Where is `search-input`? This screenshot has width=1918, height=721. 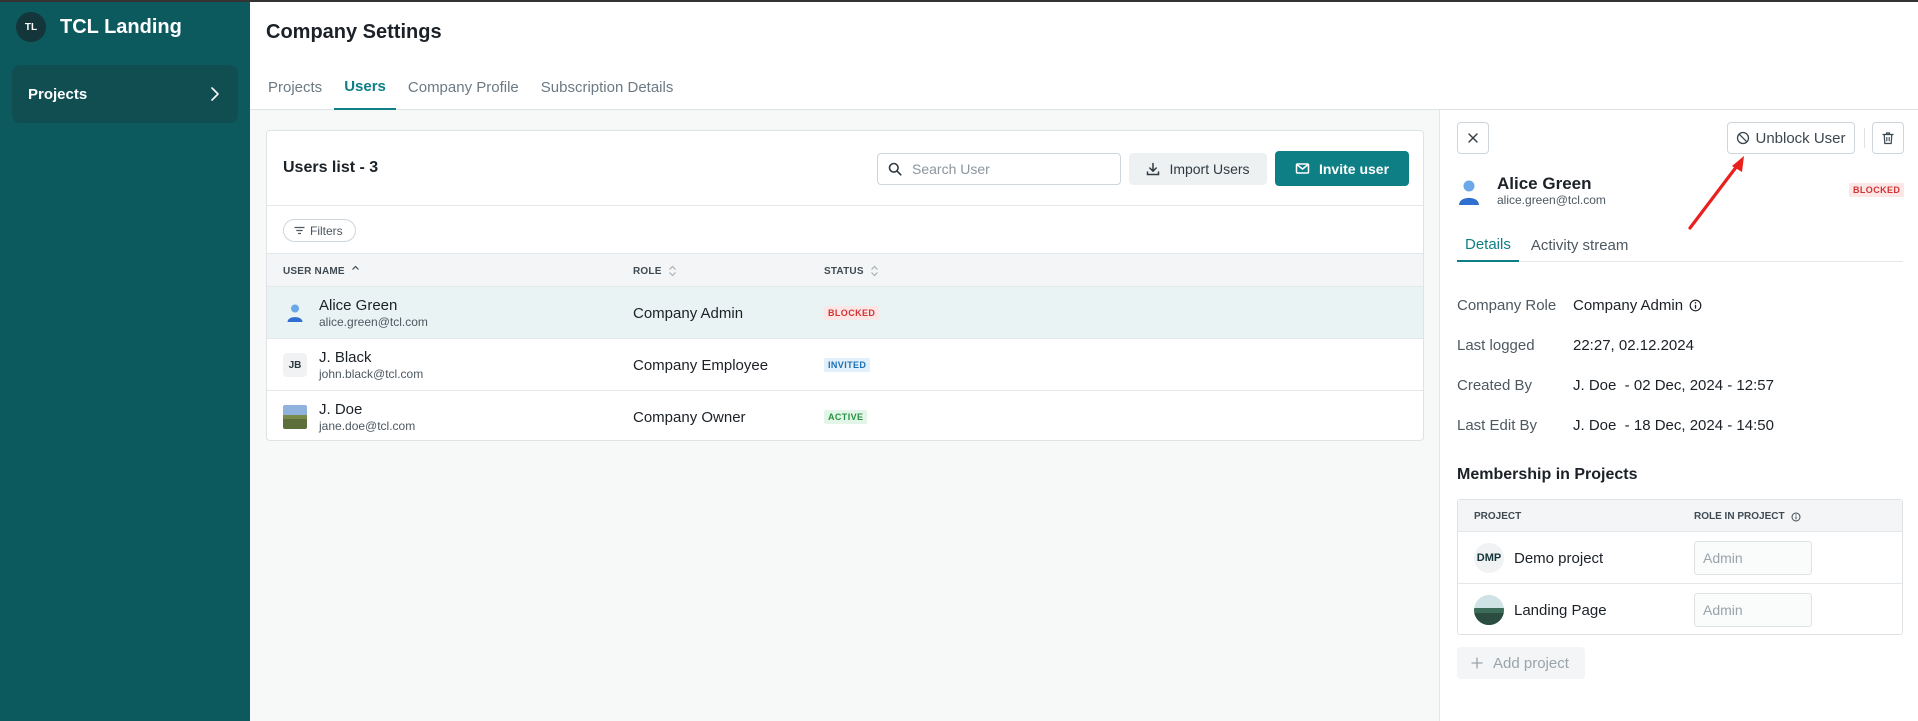
search-input is located at coordinates (1012, 169).